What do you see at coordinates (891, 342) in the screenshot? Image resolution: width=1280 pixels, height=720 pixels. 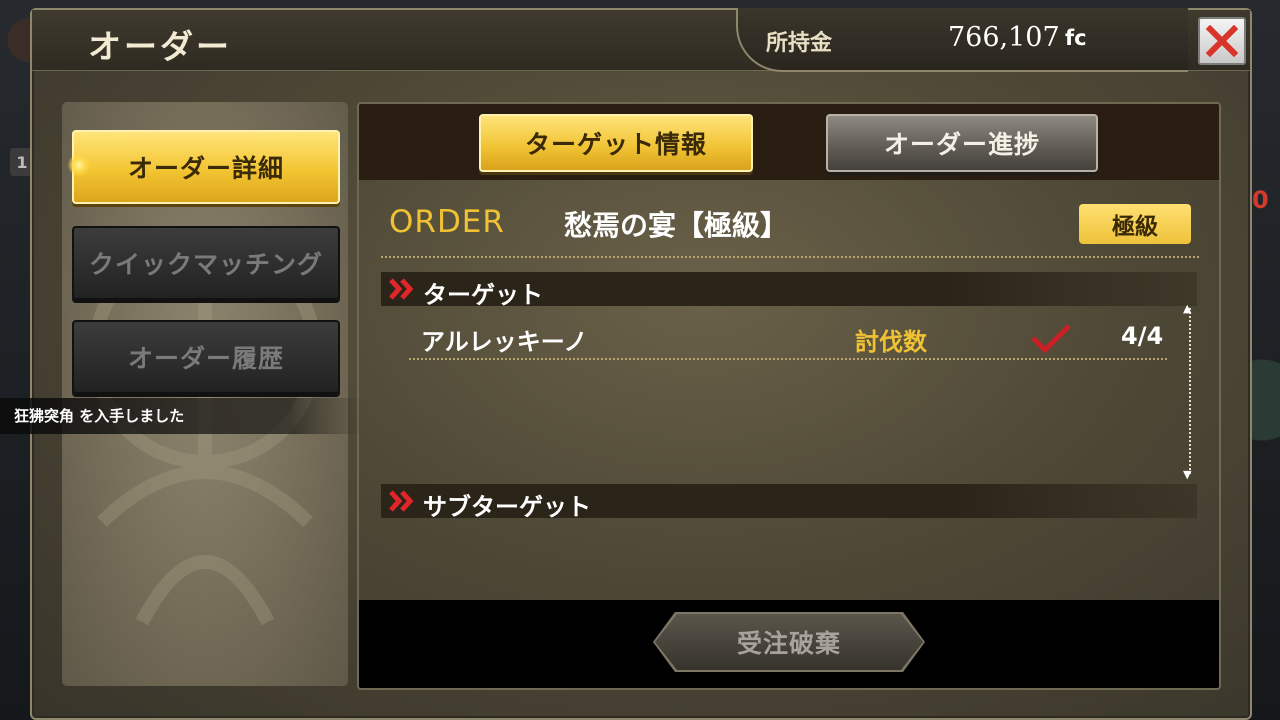 I see `target-condition: 討伐数` at bounding box center [891, 342].